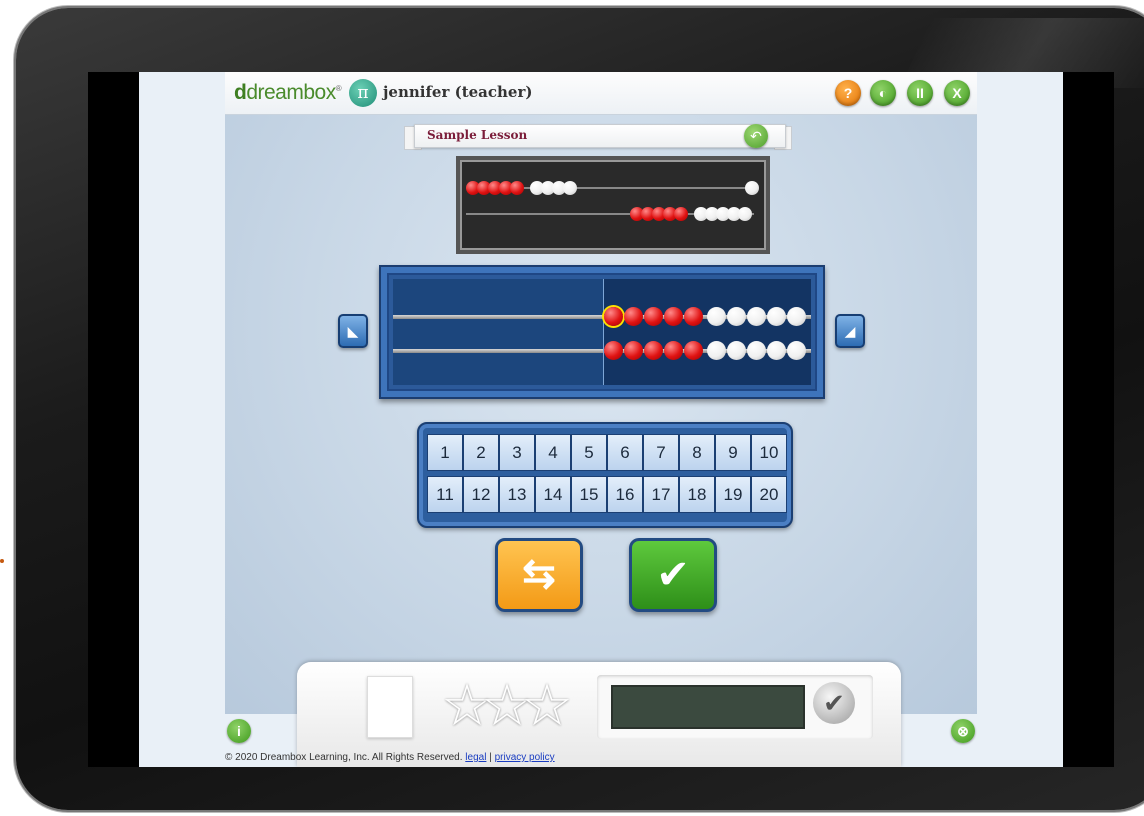 Image resolution: width=1144 pixels, height=816 pixels. I want to click on num-key: 3, so click(517, 452).